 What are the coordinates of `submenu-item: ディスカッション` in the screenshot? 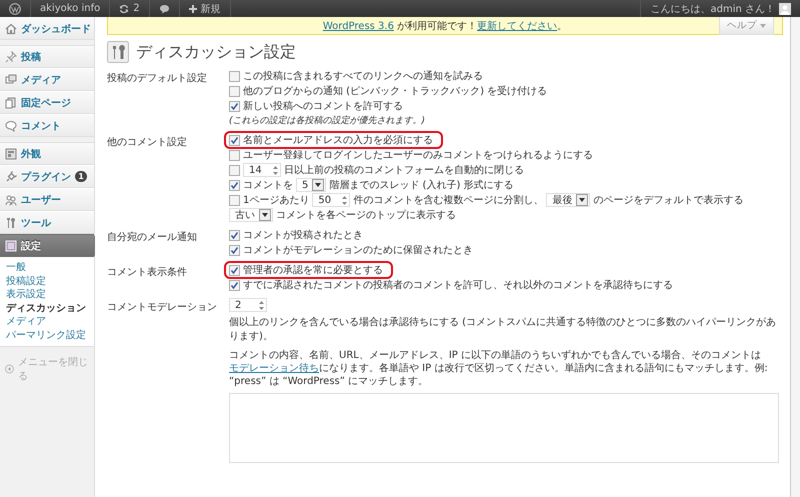 It's located at (50, 308).